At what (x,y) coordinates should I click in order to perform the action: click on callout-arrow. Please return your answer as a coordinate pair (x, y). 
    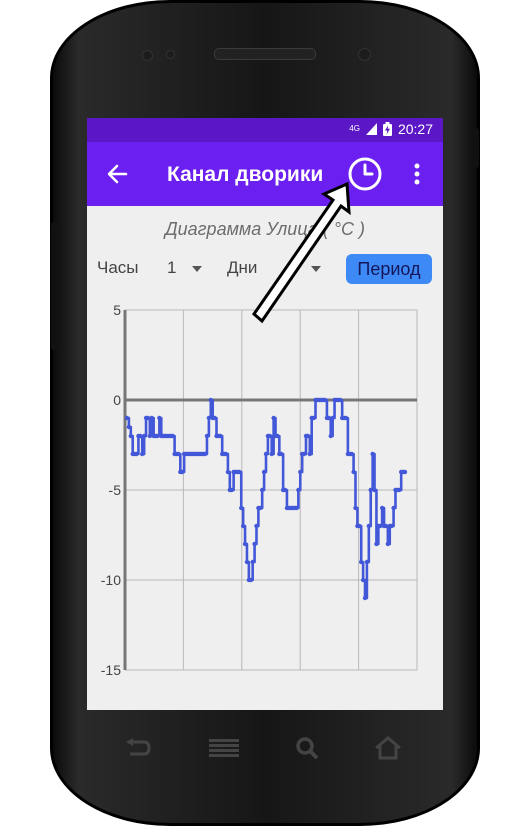
    Looking at the image, I should click on (301, 252).